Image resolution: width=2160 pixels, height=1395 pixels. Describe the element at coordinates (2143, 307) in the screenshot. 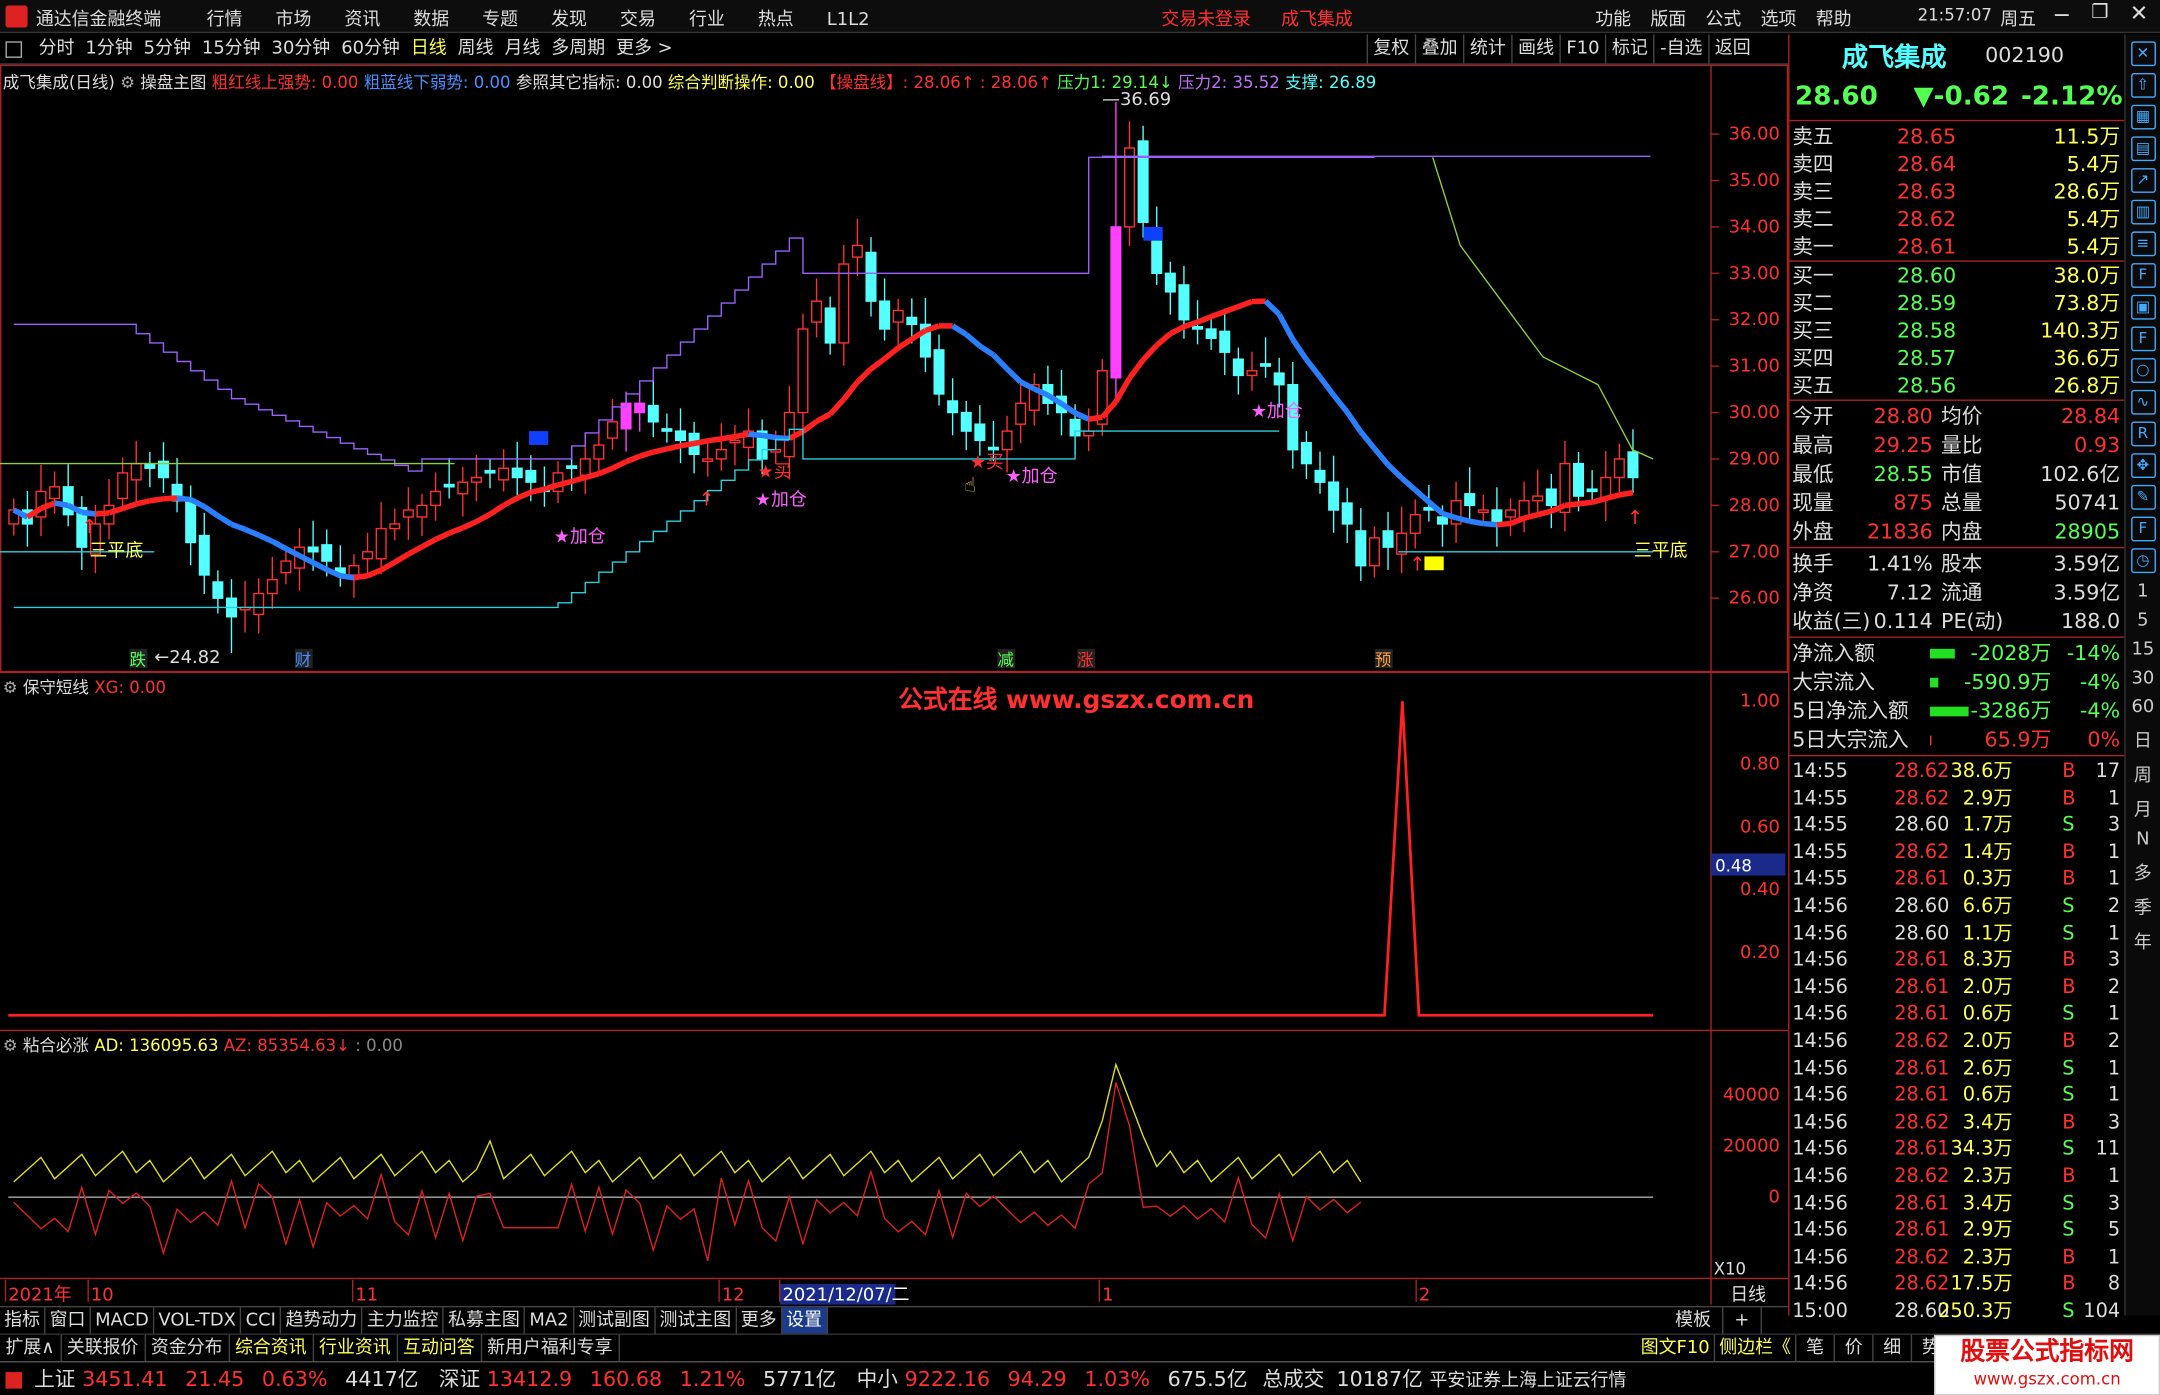

I see `news-icon: ▣` at that location.